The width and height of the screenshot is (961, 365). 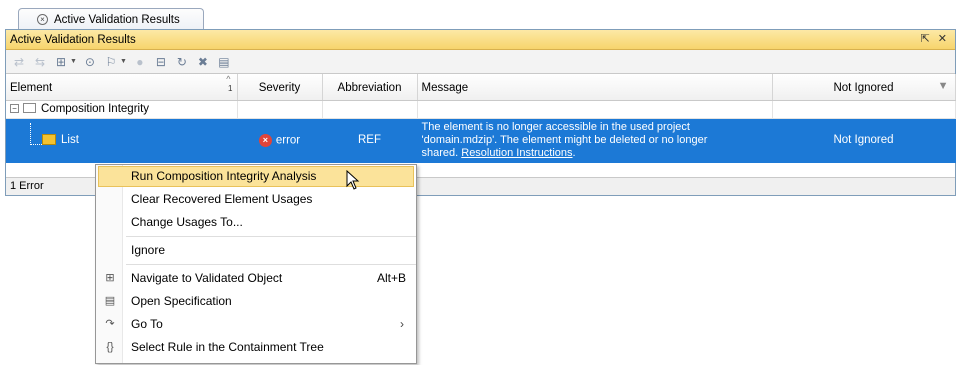 What do you see at coordinates (40, 62) in the screenshot?
I see `validate-all-icon: ⇆` at bounding box center [40, 62].